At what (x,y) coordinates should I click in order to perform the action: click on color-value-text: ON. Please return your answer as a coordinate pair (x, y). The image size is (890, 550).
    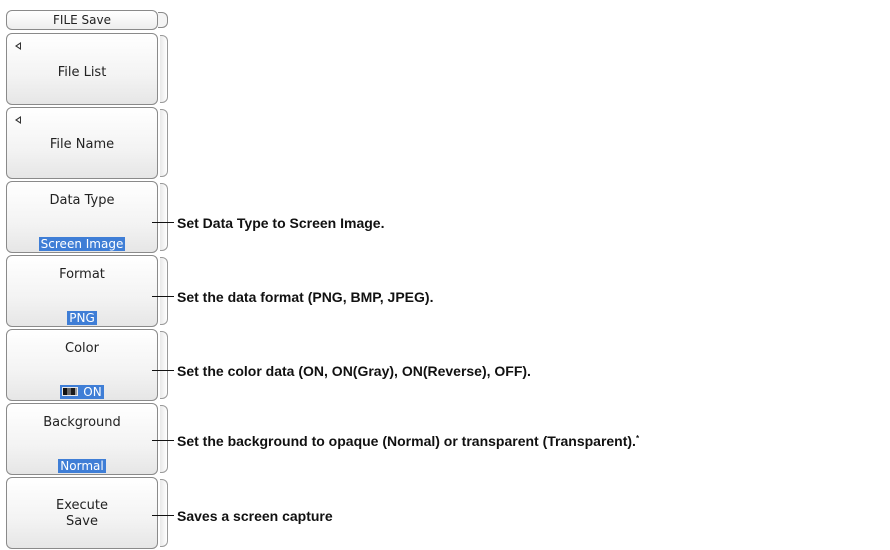
    Looking at the image, I should click on (92, 391).